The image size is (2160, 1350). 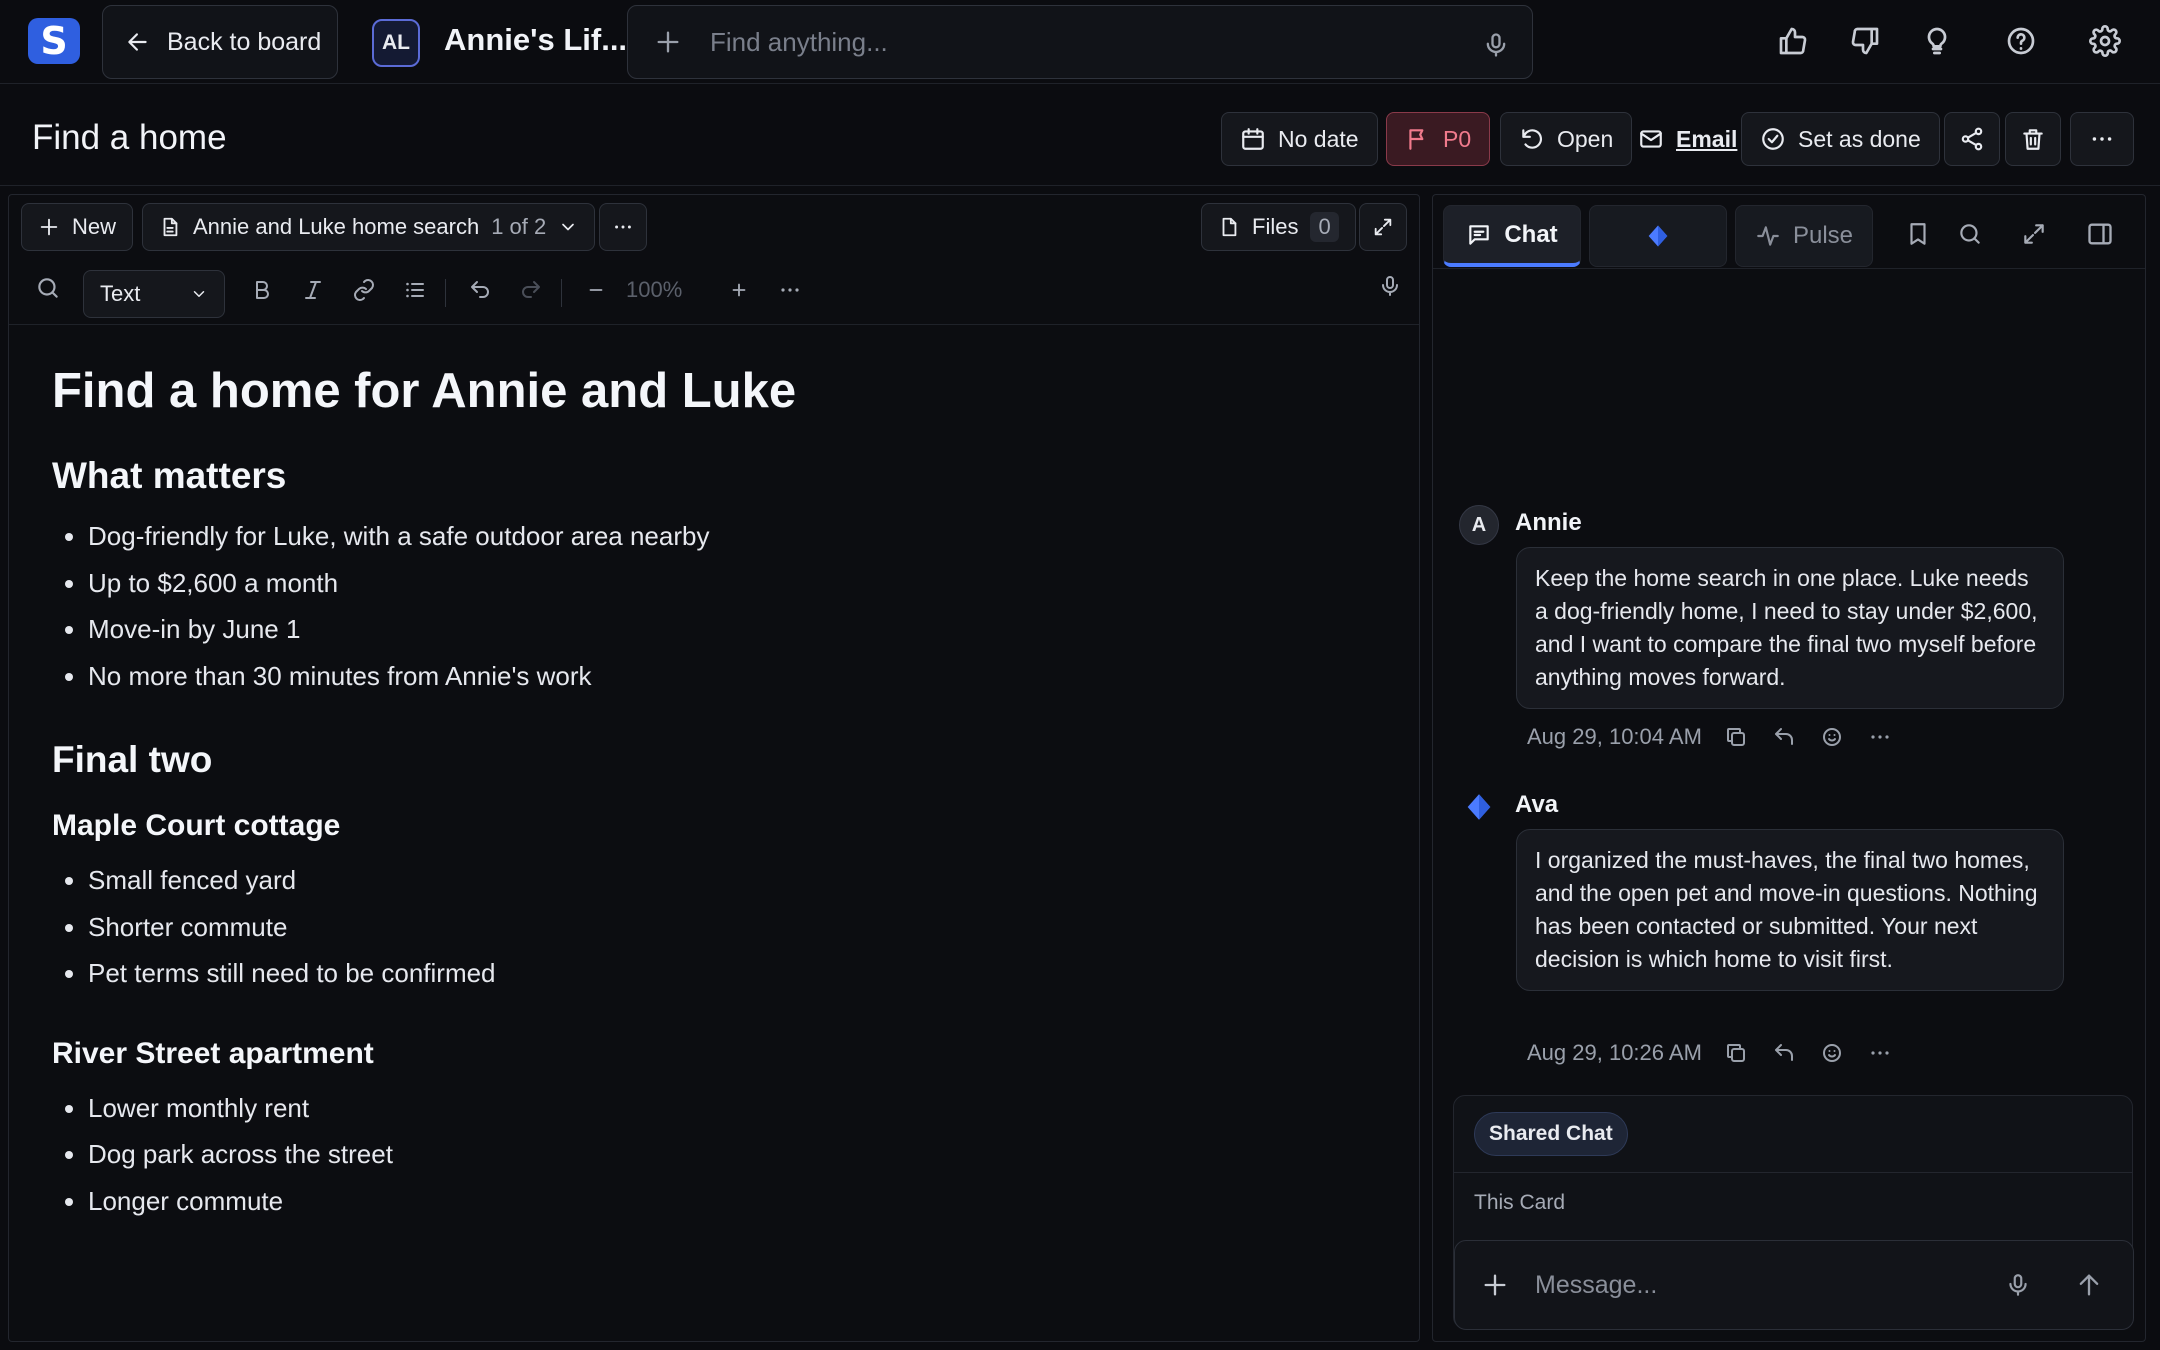 I want to click on message-author: Ava, so click(x=1537, y=804).